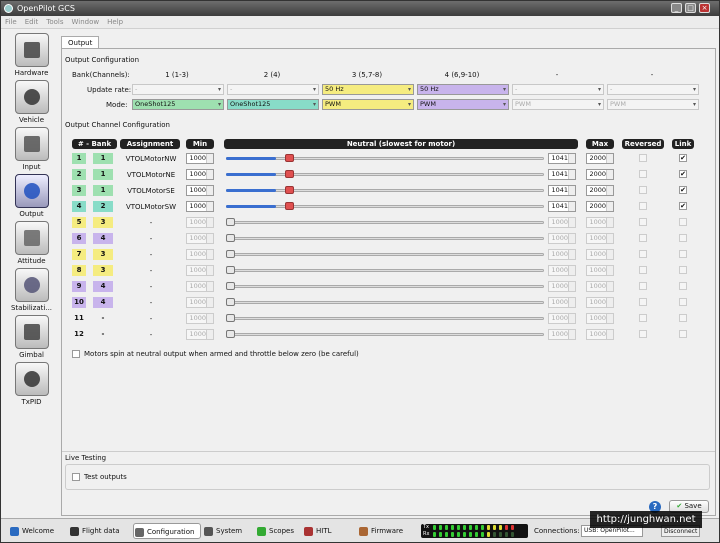 The height and width of the screenshot is (543, 720). Describe the element at coordinates (600, 238) in the screenshot. I see `max-spinbox-6: 1000` at that location.